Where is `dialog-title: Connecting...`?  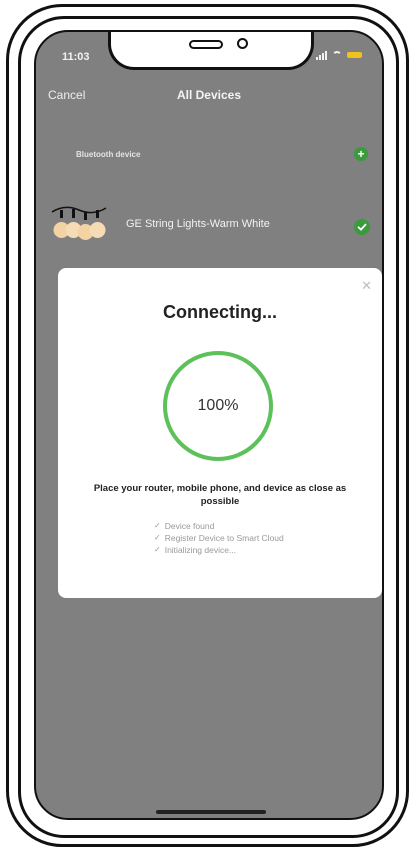 dialog-title: Connecting... is located at coordinates (220, 312).